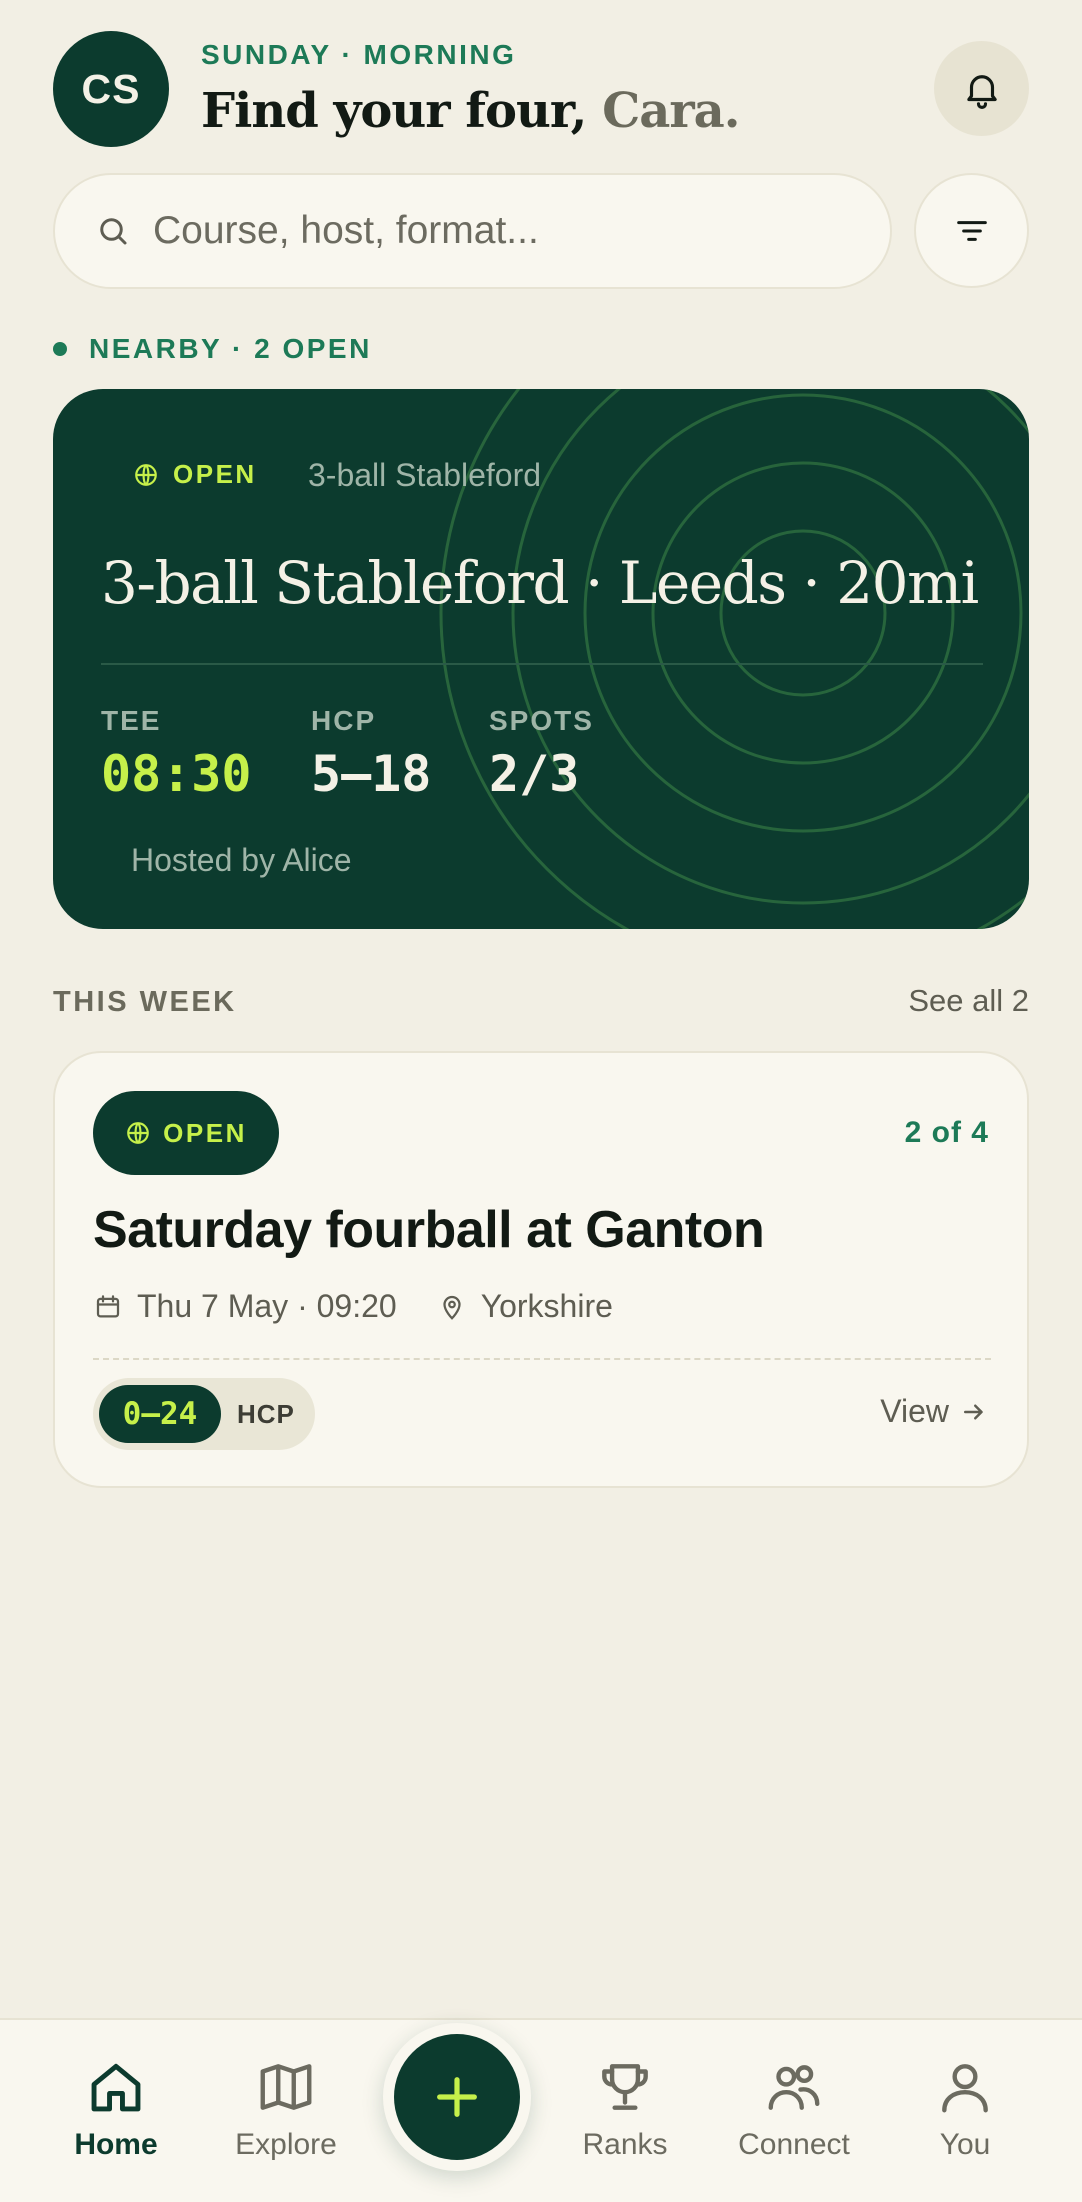 The width and height of the screenshot is (1082, 2202). I want to click on fab, so click(457, 2097).